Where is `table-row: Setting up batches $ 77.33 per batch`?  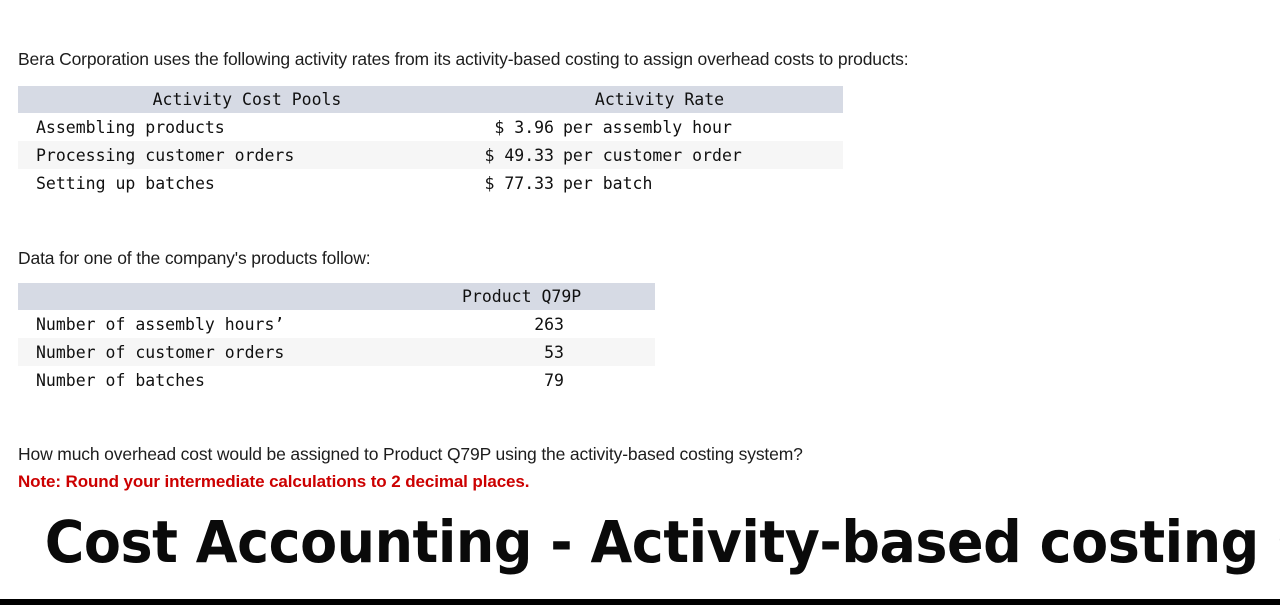 table-row: Setting up batches $ 77.33 per batch is located at coordinates (430, 183).